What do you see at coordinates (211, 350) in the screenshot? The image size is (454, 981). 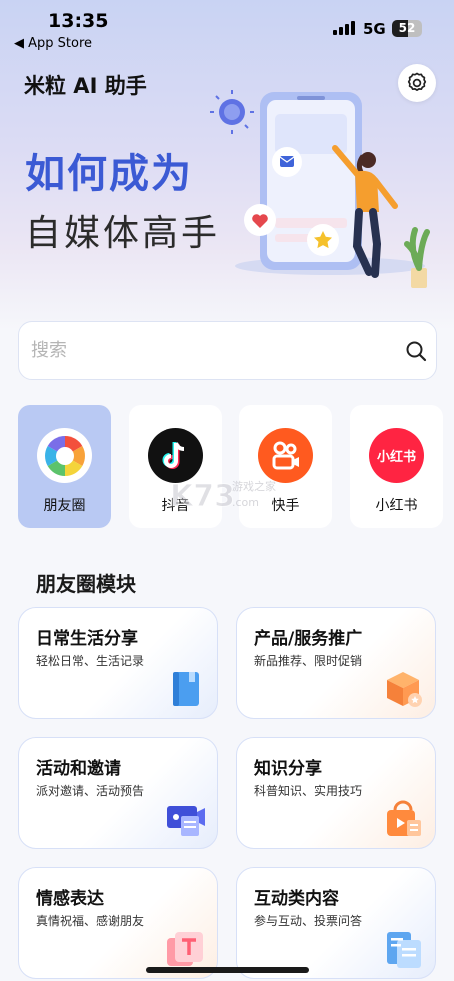 I see `search-input` at bounding box center [211, 350].